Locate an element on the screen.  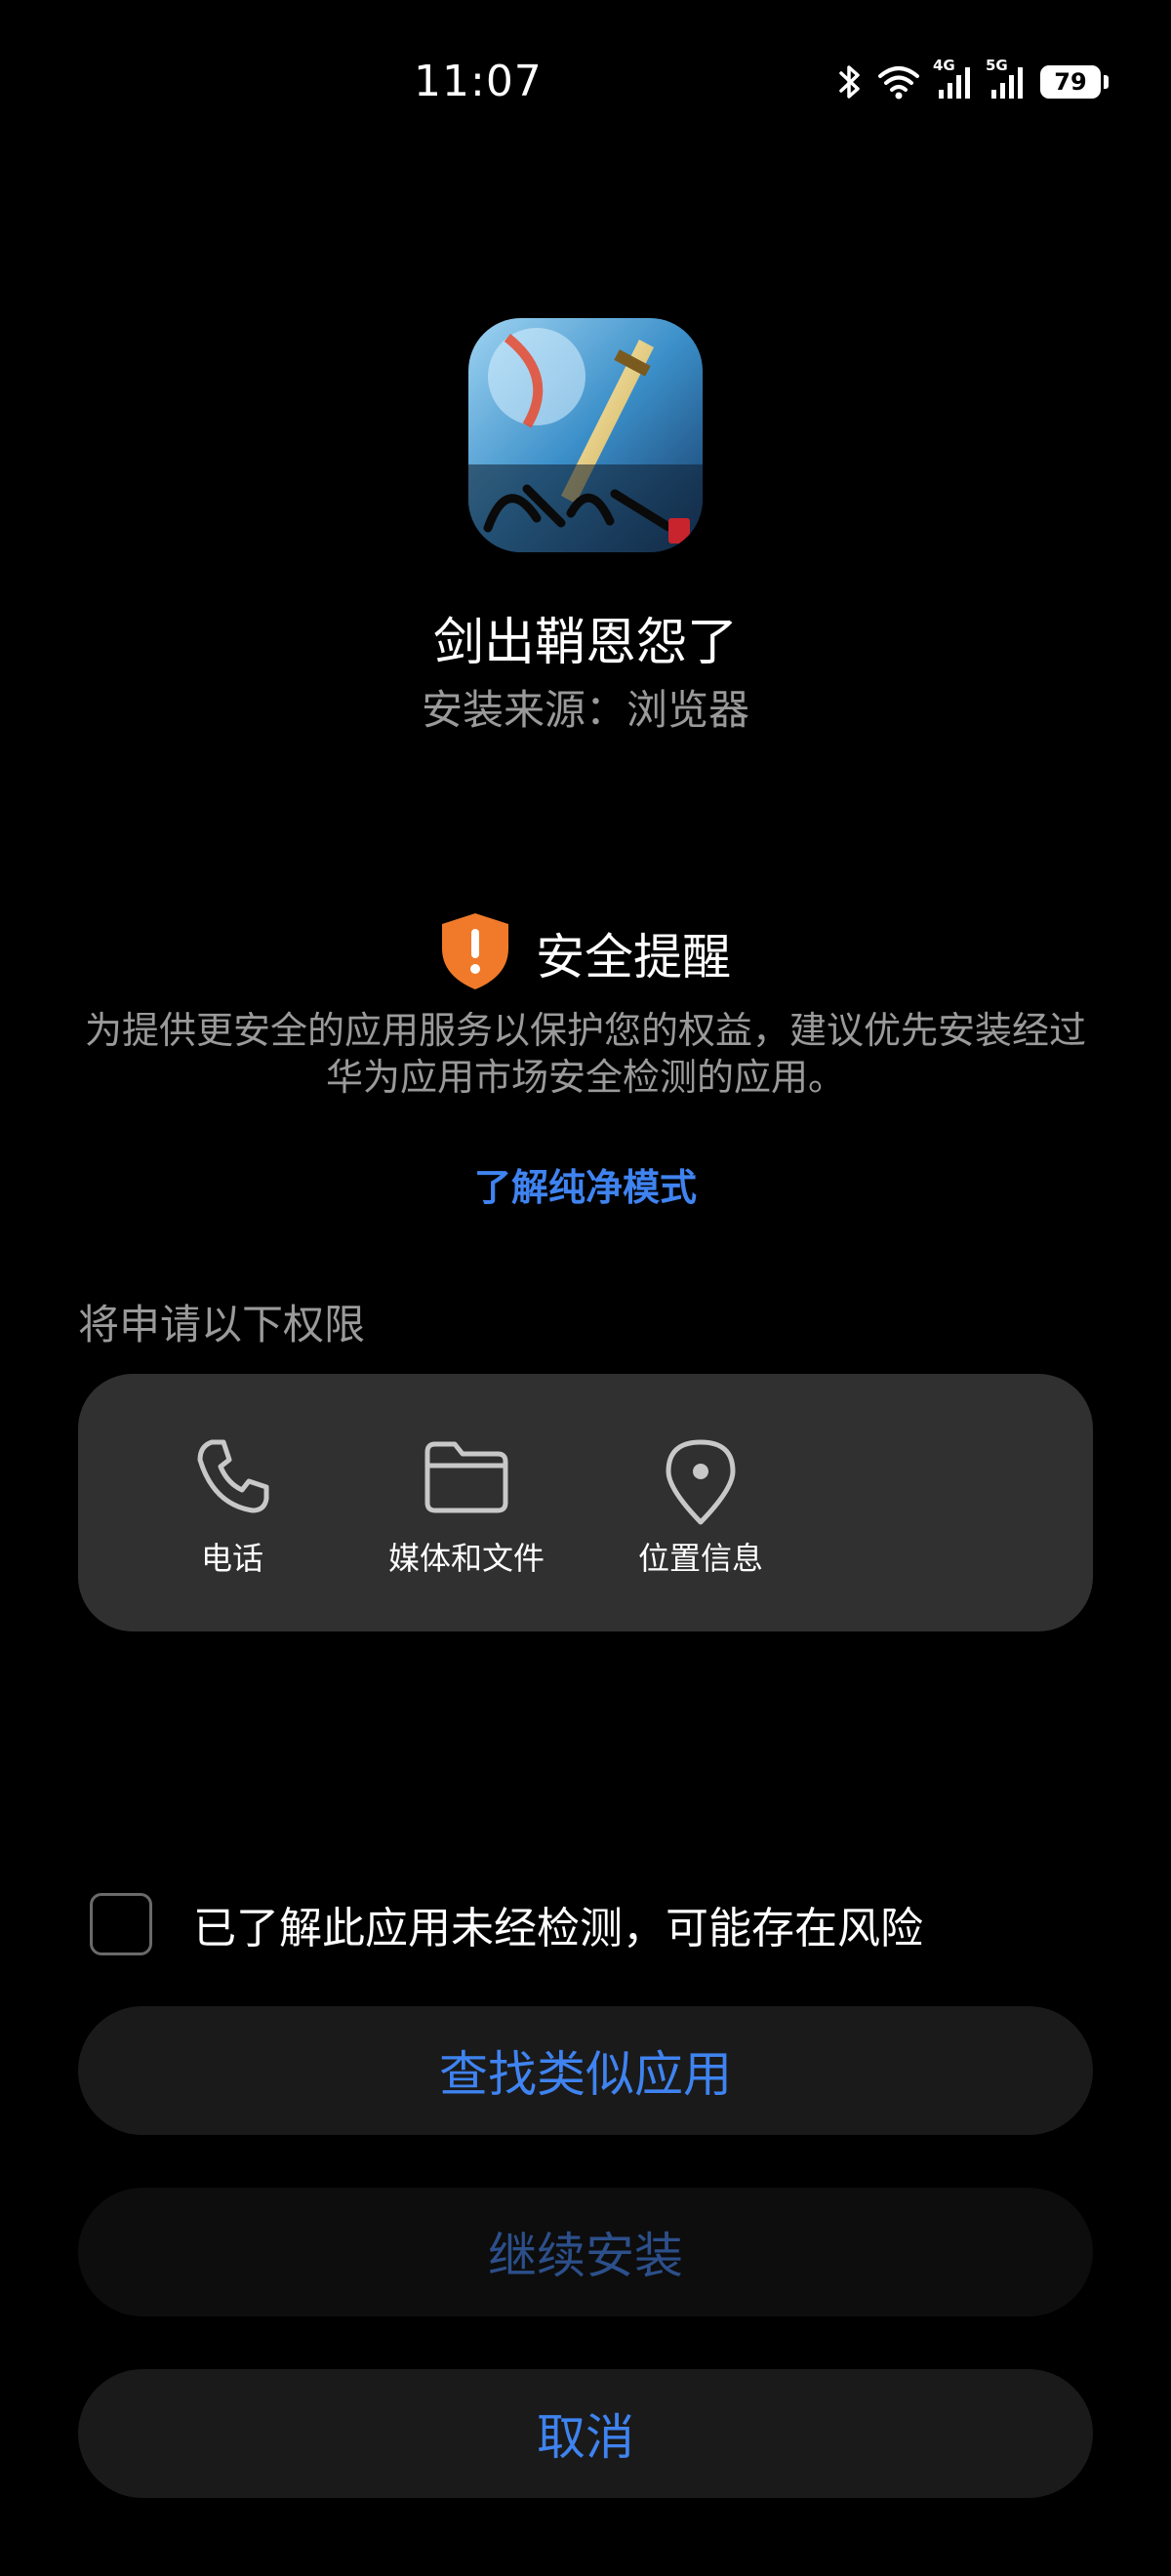
shield-warning-icon is located at coordinates (475, 953).